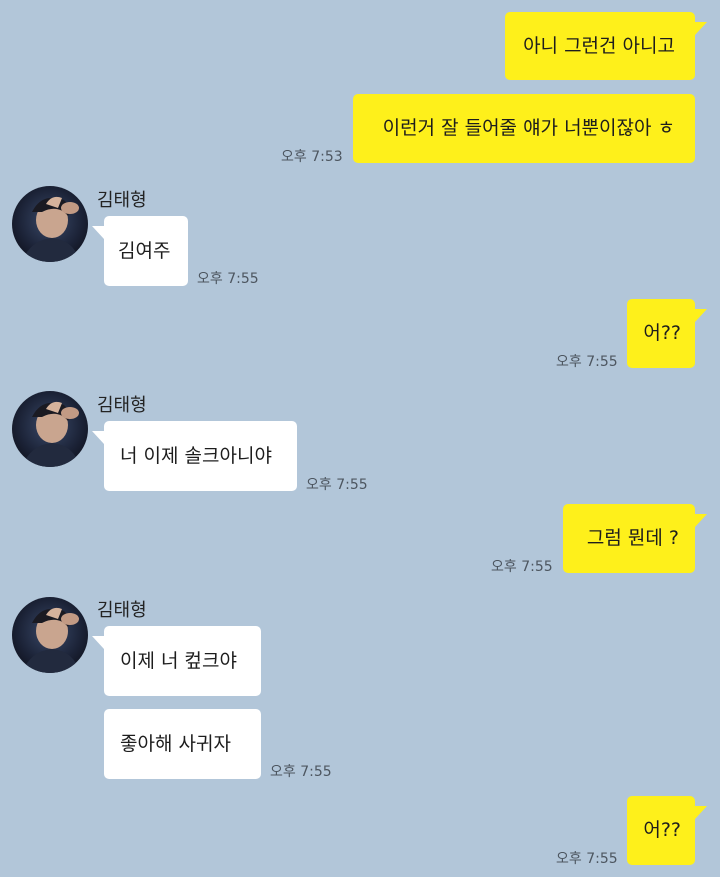 The width and height of the screenshot is (720, 877). I want to click on message-bubble-sent: 이런거 잘 들어줄 얘가 너뿐이잖아 ㅎ, so click(524, 128).